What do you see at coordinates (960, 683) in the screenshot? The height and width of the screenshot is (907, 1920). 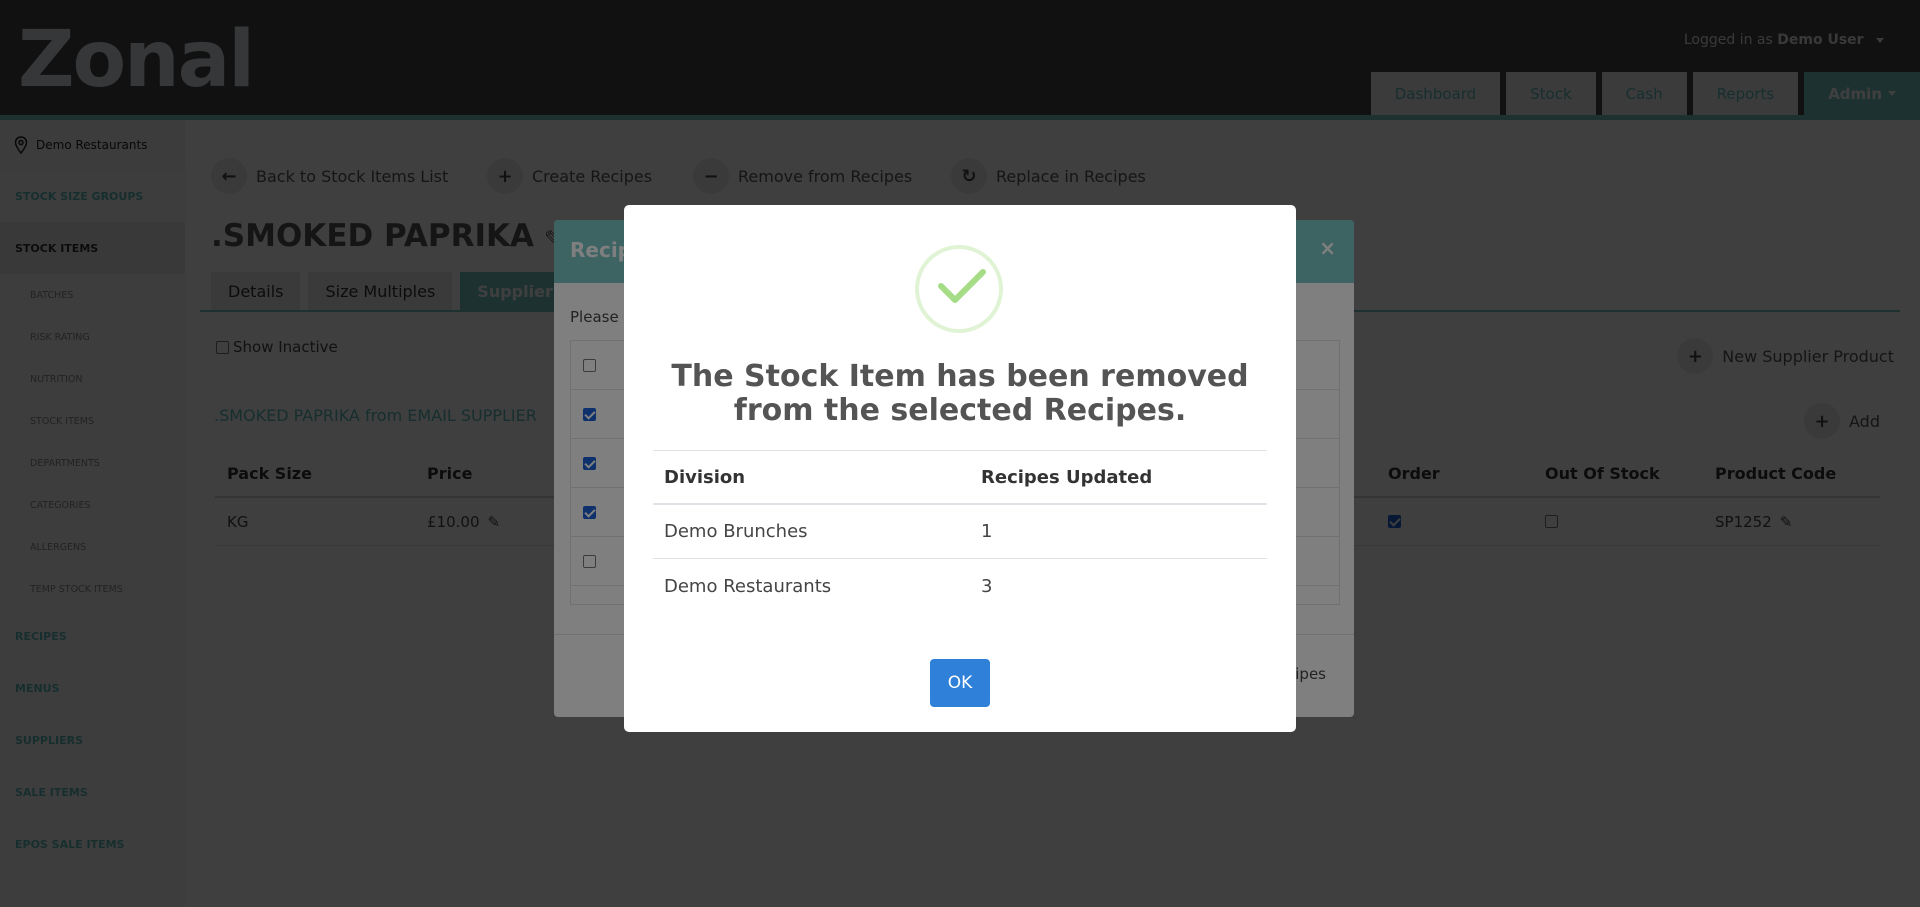 I see `ok-button: OK` at bounding box center [960, 683].